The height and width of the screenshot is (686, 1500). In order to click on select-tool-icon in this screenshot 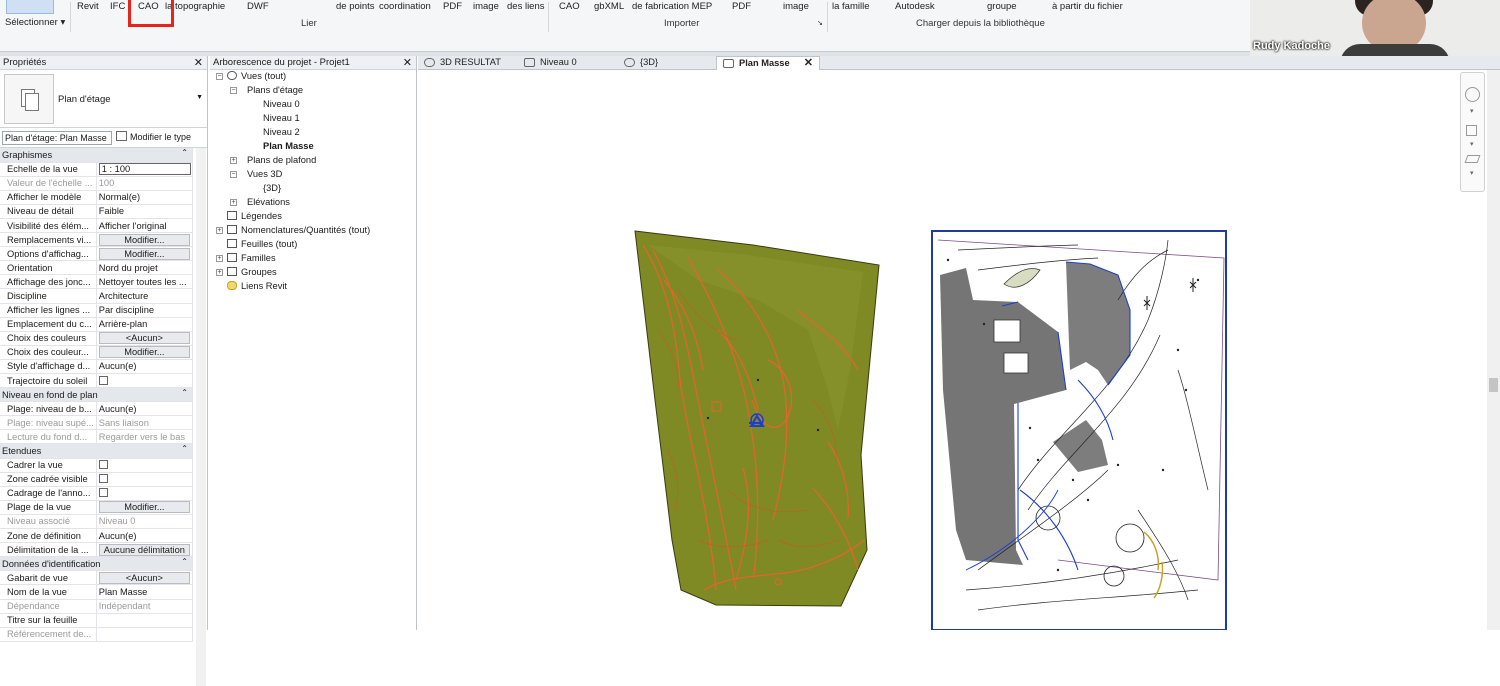, I will do `click(30, 7)`.